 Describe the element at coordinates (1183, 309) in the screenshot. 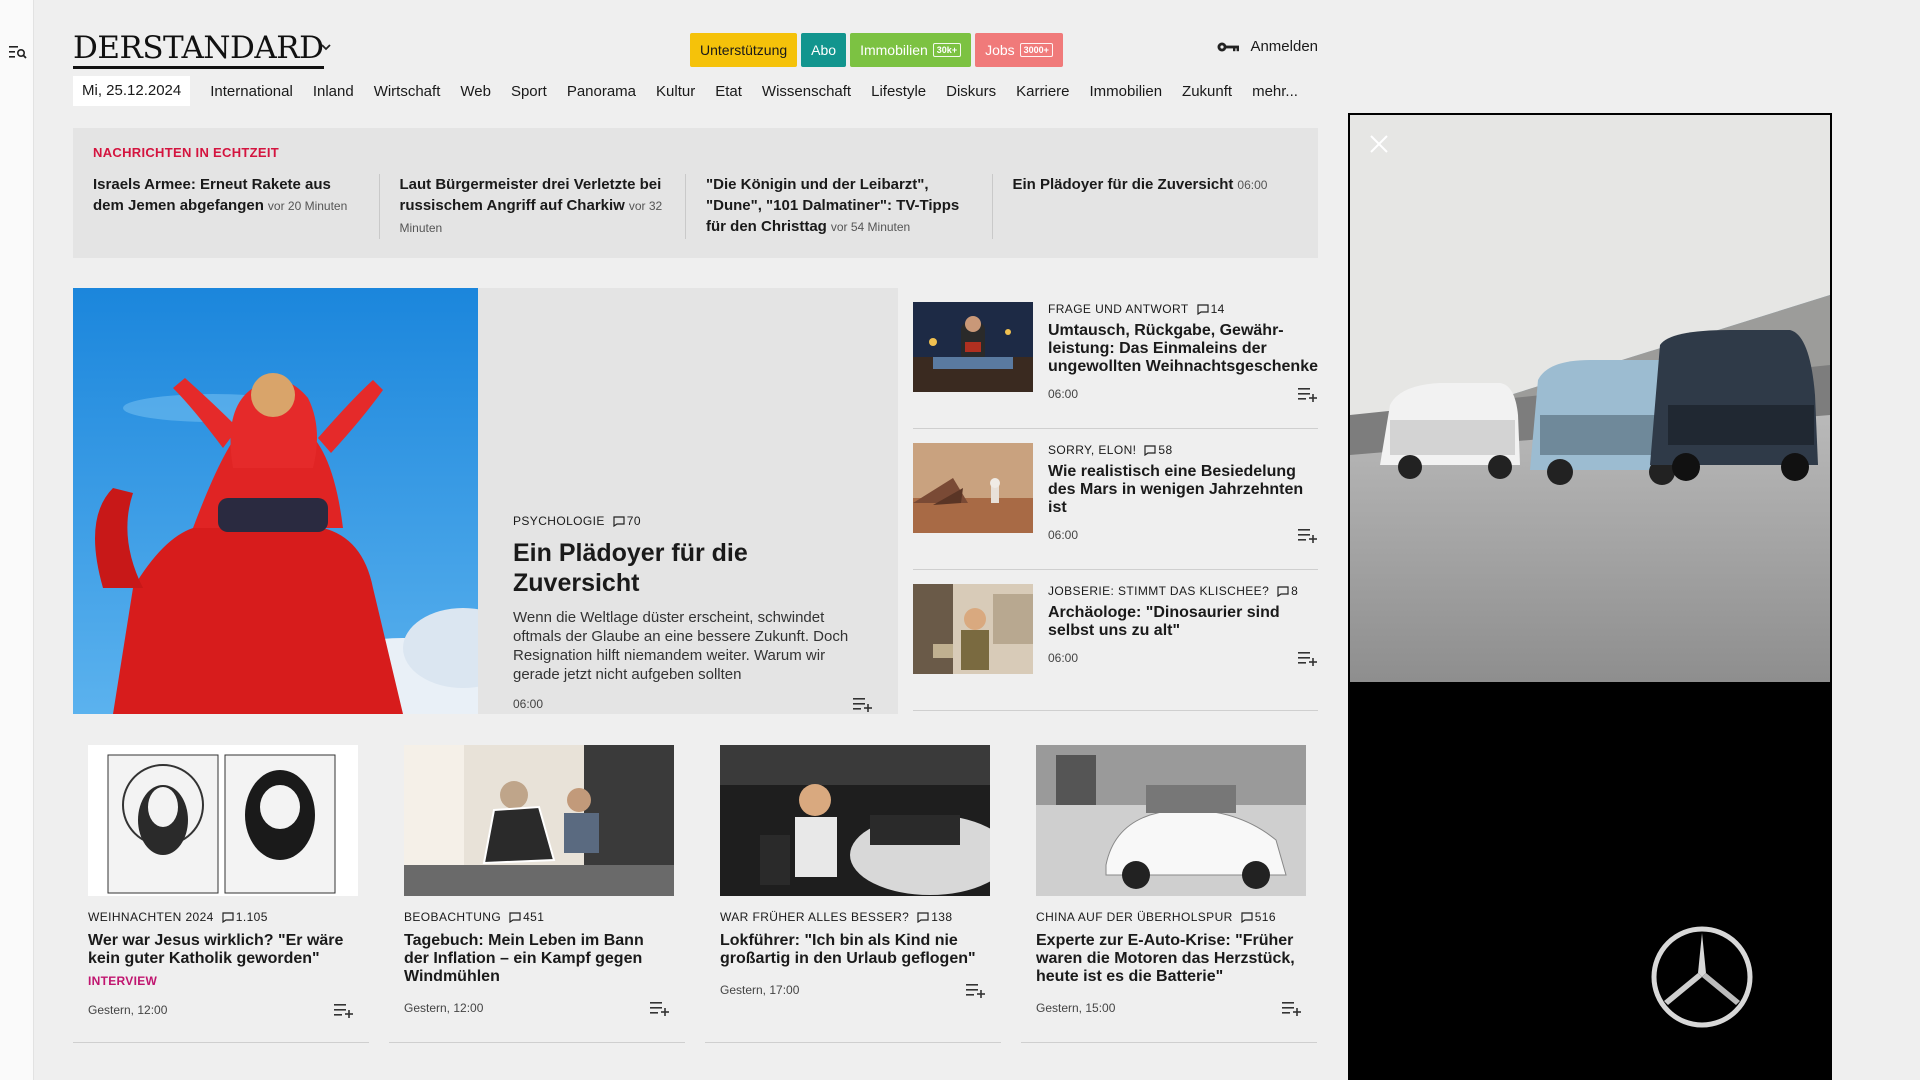

I see `side-article-kicker: Frage und Antwort 14` at that location.